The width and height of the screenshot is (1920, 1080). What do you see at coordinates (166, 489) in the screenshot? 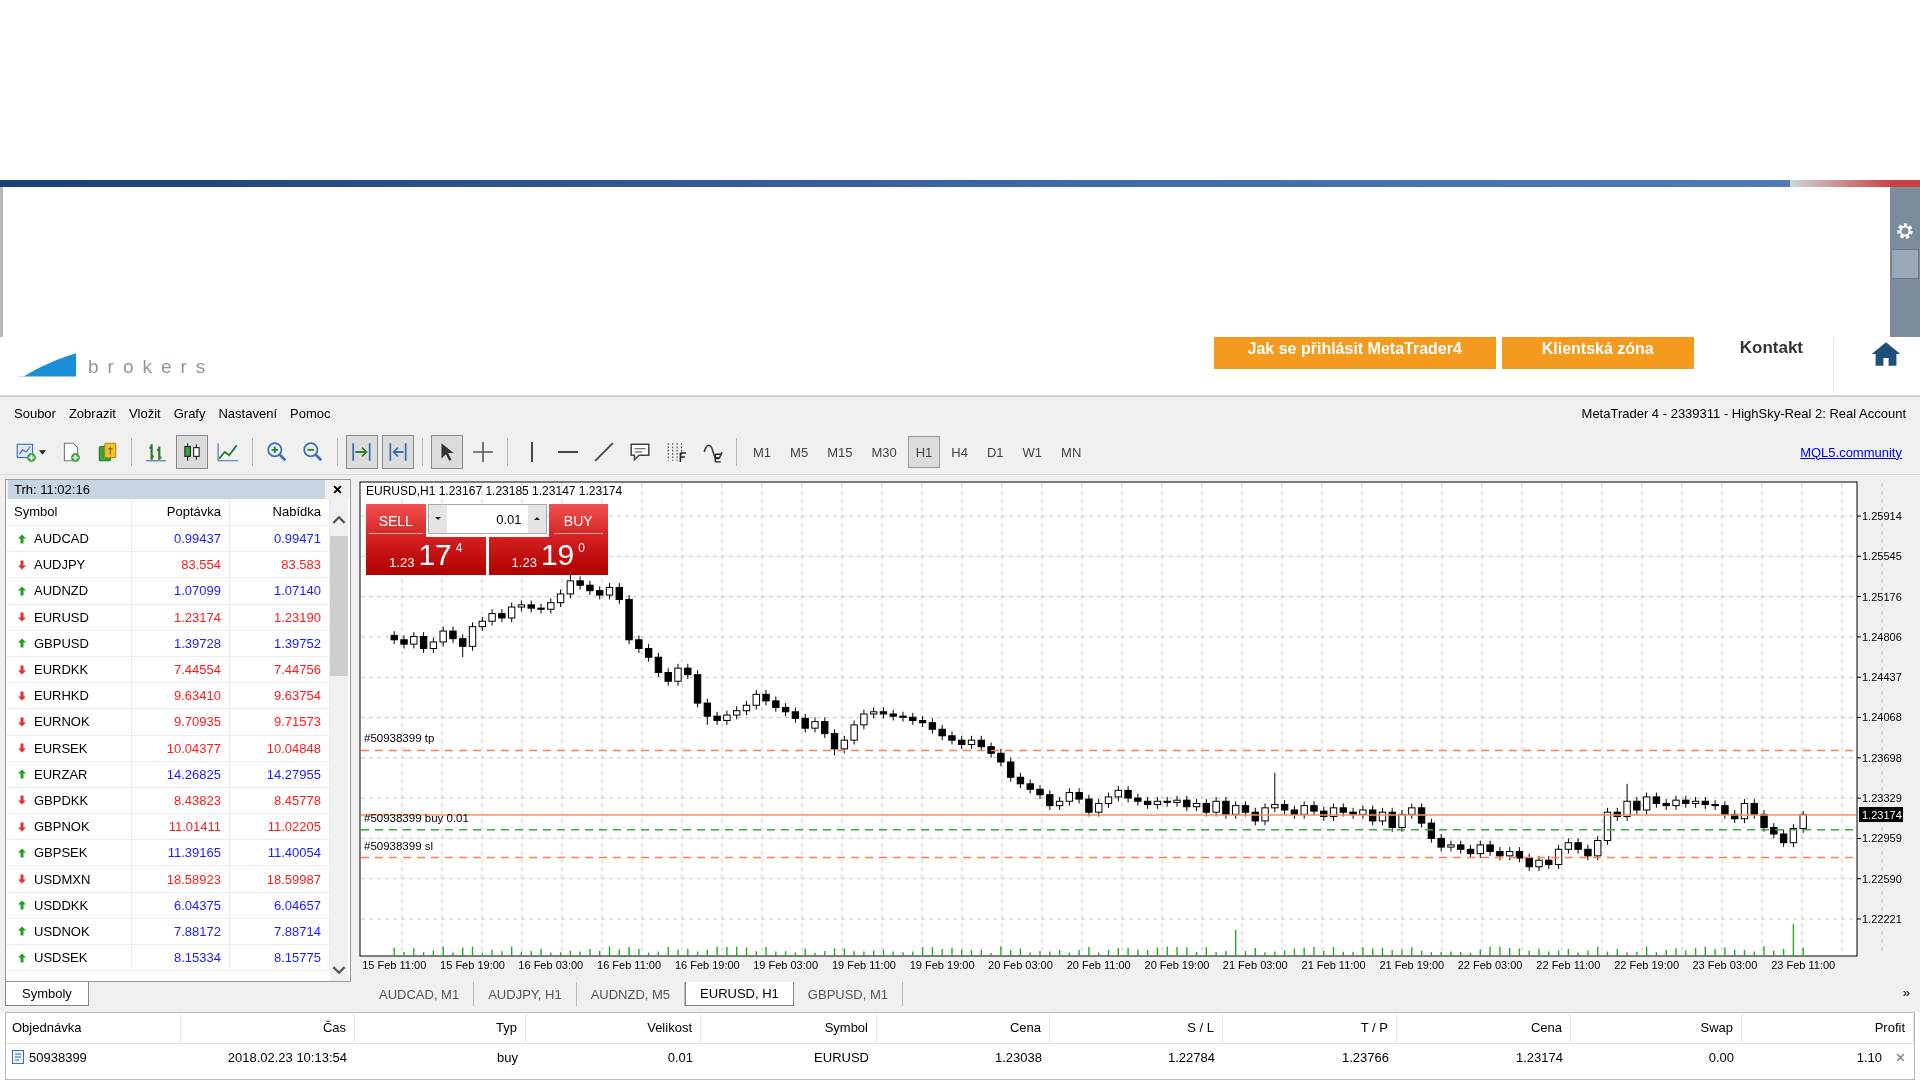
I see `panel-title: Trh: 11:02:16` at bounding box center [166, 489].